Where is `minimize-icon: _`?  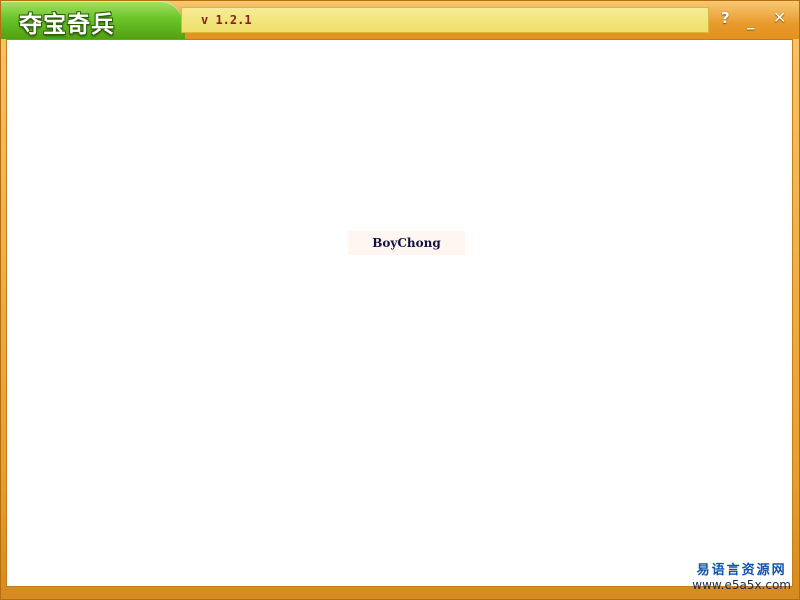
minimize-icon: _ is located at coordinates (751, 21).